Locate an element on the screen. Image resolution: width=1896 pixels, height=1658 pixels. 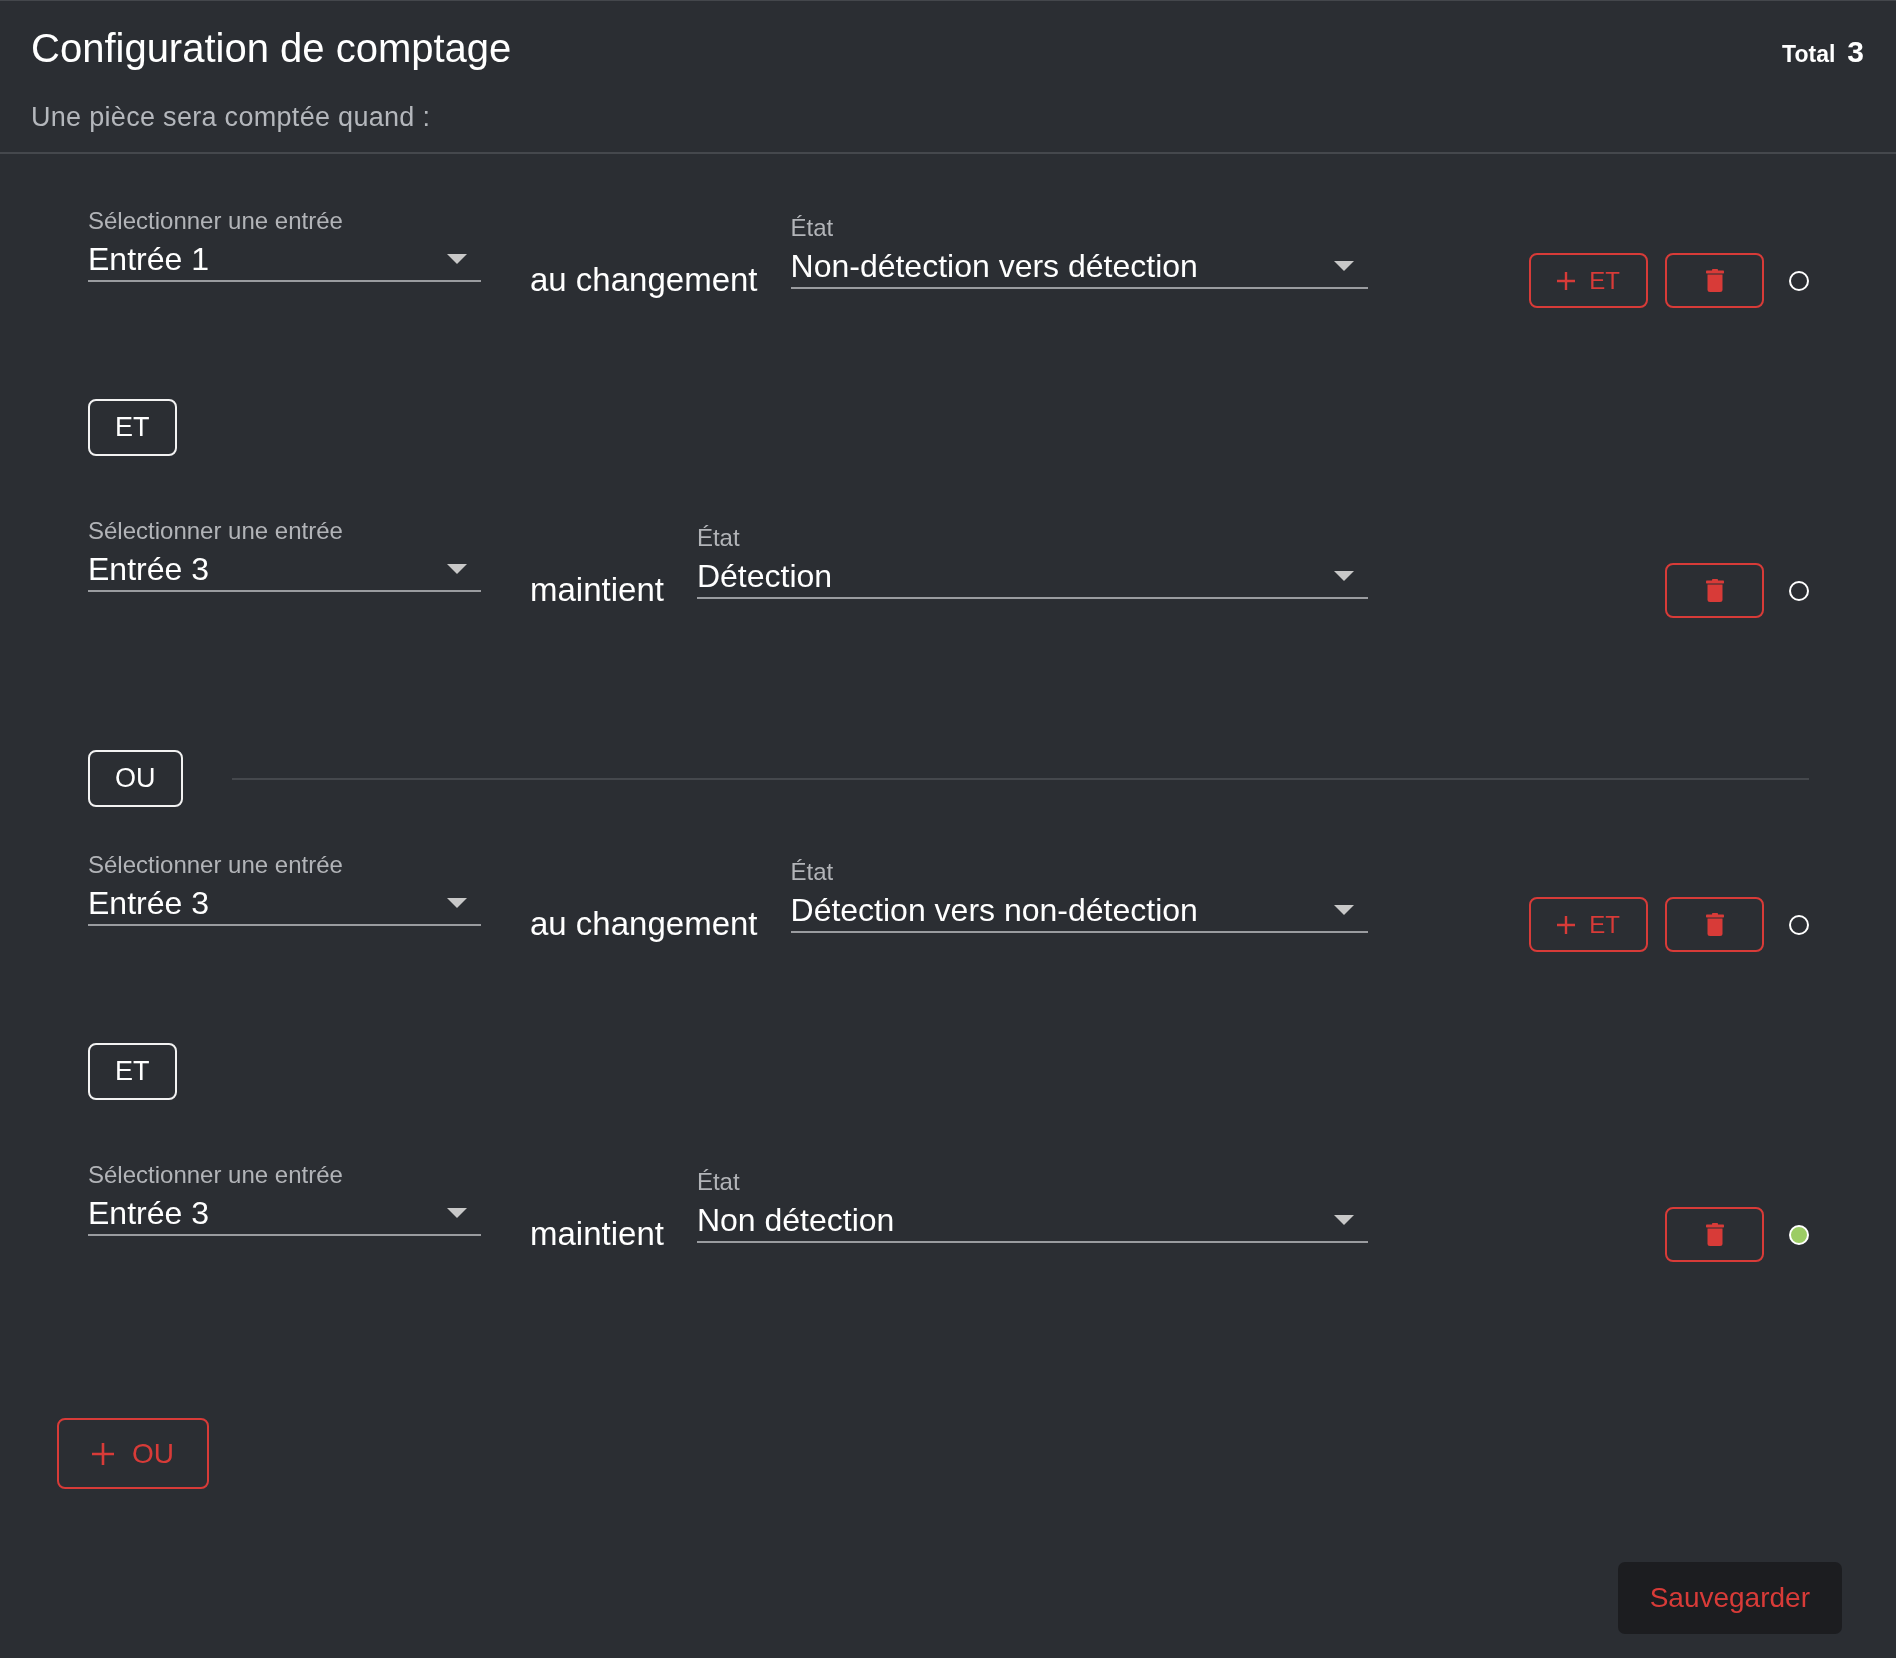
total-count: 3 is located at coordinates (1855, 52).